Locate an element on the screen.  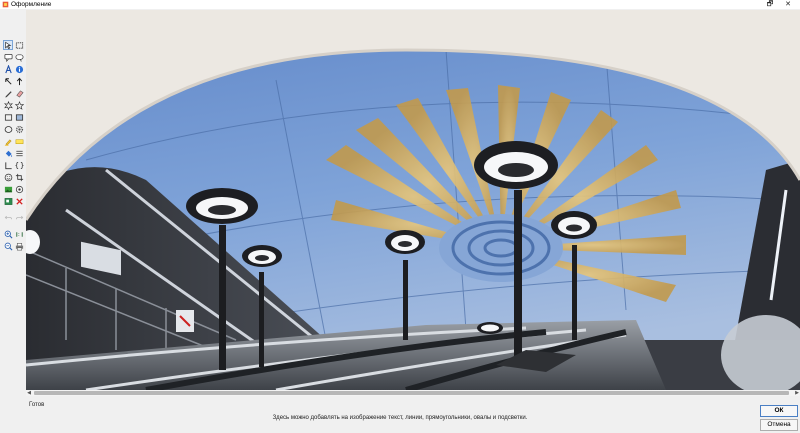
drawing-toolbar is located at coordinates (13, 166).